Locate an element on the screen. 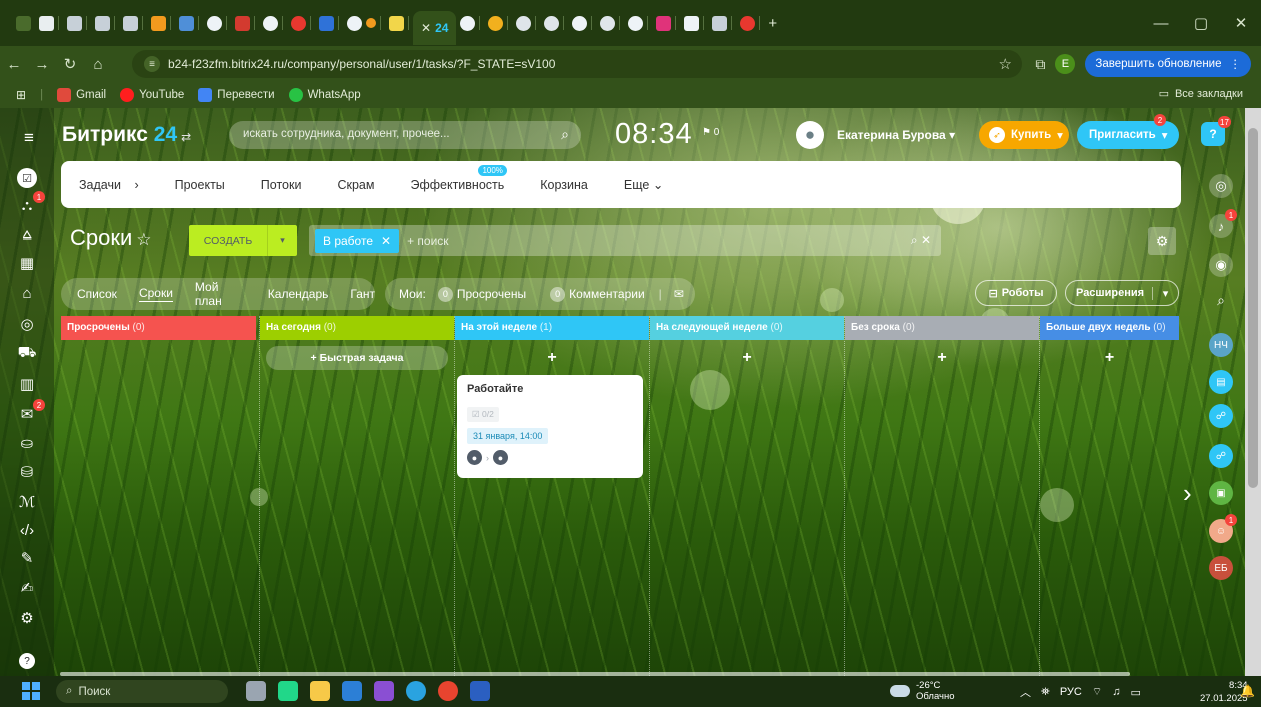 Image resolution: width=1261 pixels, height=707 pixels. all-bookmarks: ▭ Все закладки is located at coordinates (1201, 94).